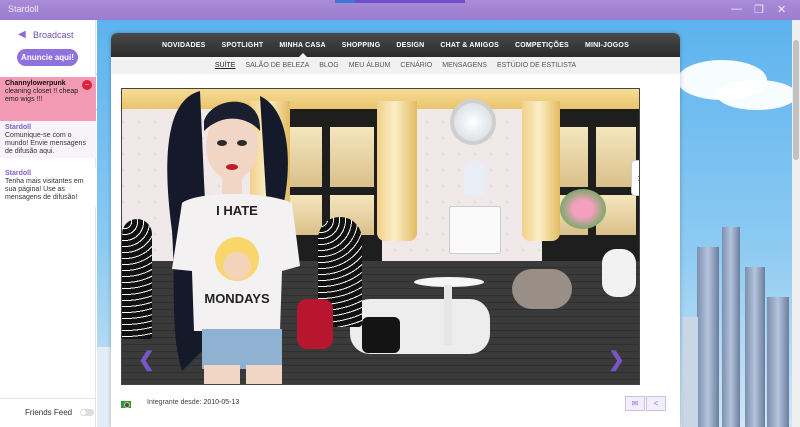 The height and width of the screenshot is (427, 800). Describe the element at coordinates (583, 209) in the screenshot. I see `flower-arrangement` at that location.